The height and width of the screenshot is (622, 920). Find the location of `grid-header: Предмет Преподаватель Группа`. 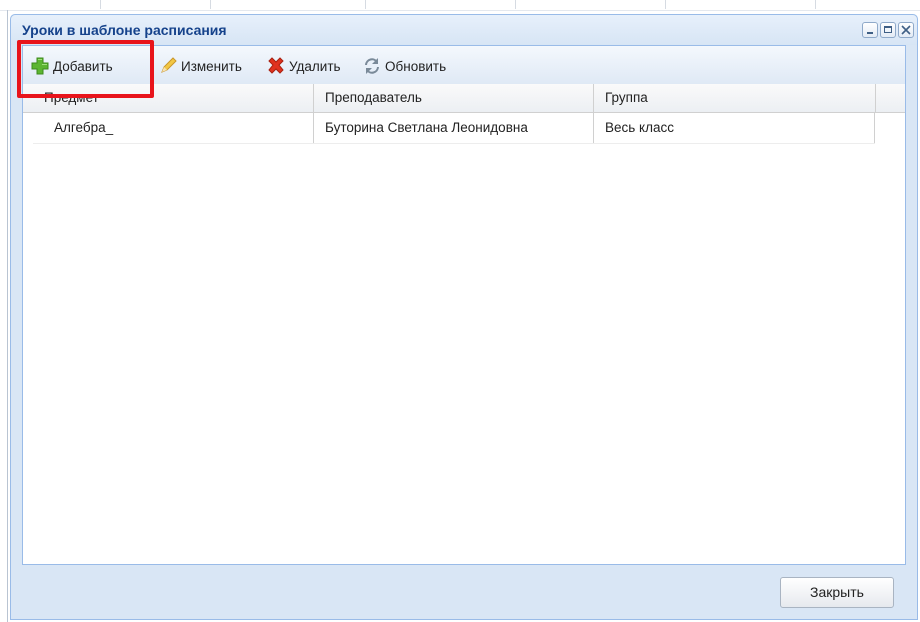

grid-header: Предмет Преподаватель Группа is located at coordinates (464, 98).